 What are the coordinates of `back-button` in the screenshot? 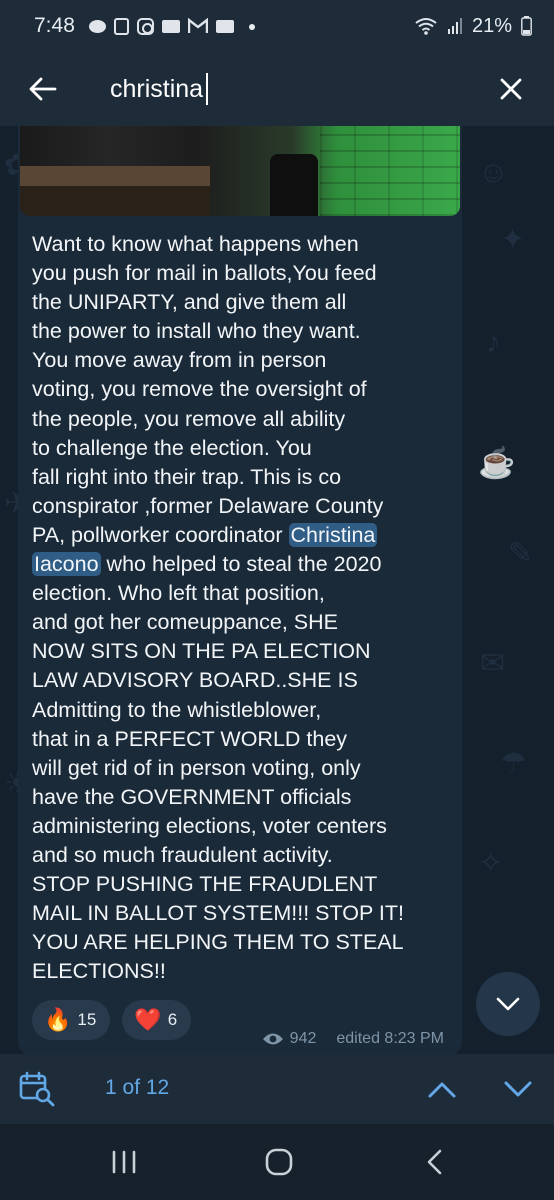 It's located at (43, 89).